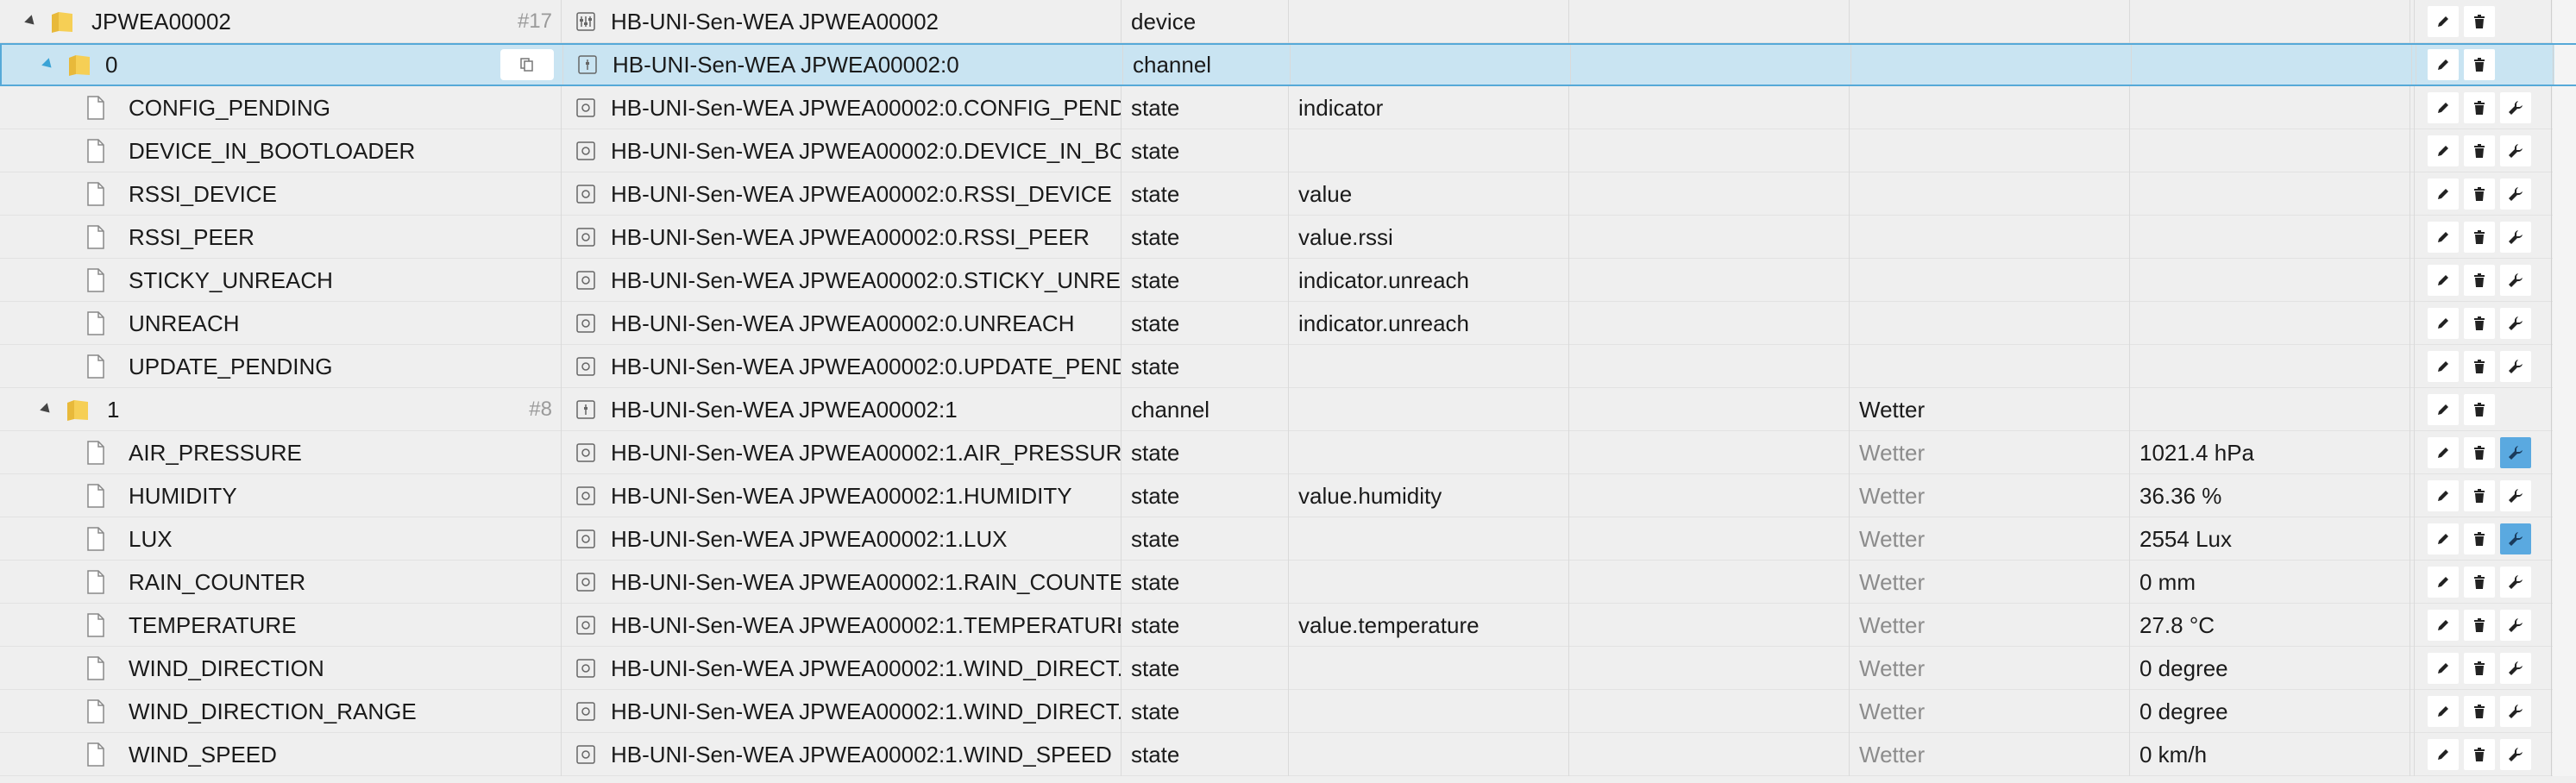 The height and width of the screenshot is (783, 2576). Describe the element at coordinates (1990, 409) in the screenshot. I see `function-cell: Wetter` at that location.